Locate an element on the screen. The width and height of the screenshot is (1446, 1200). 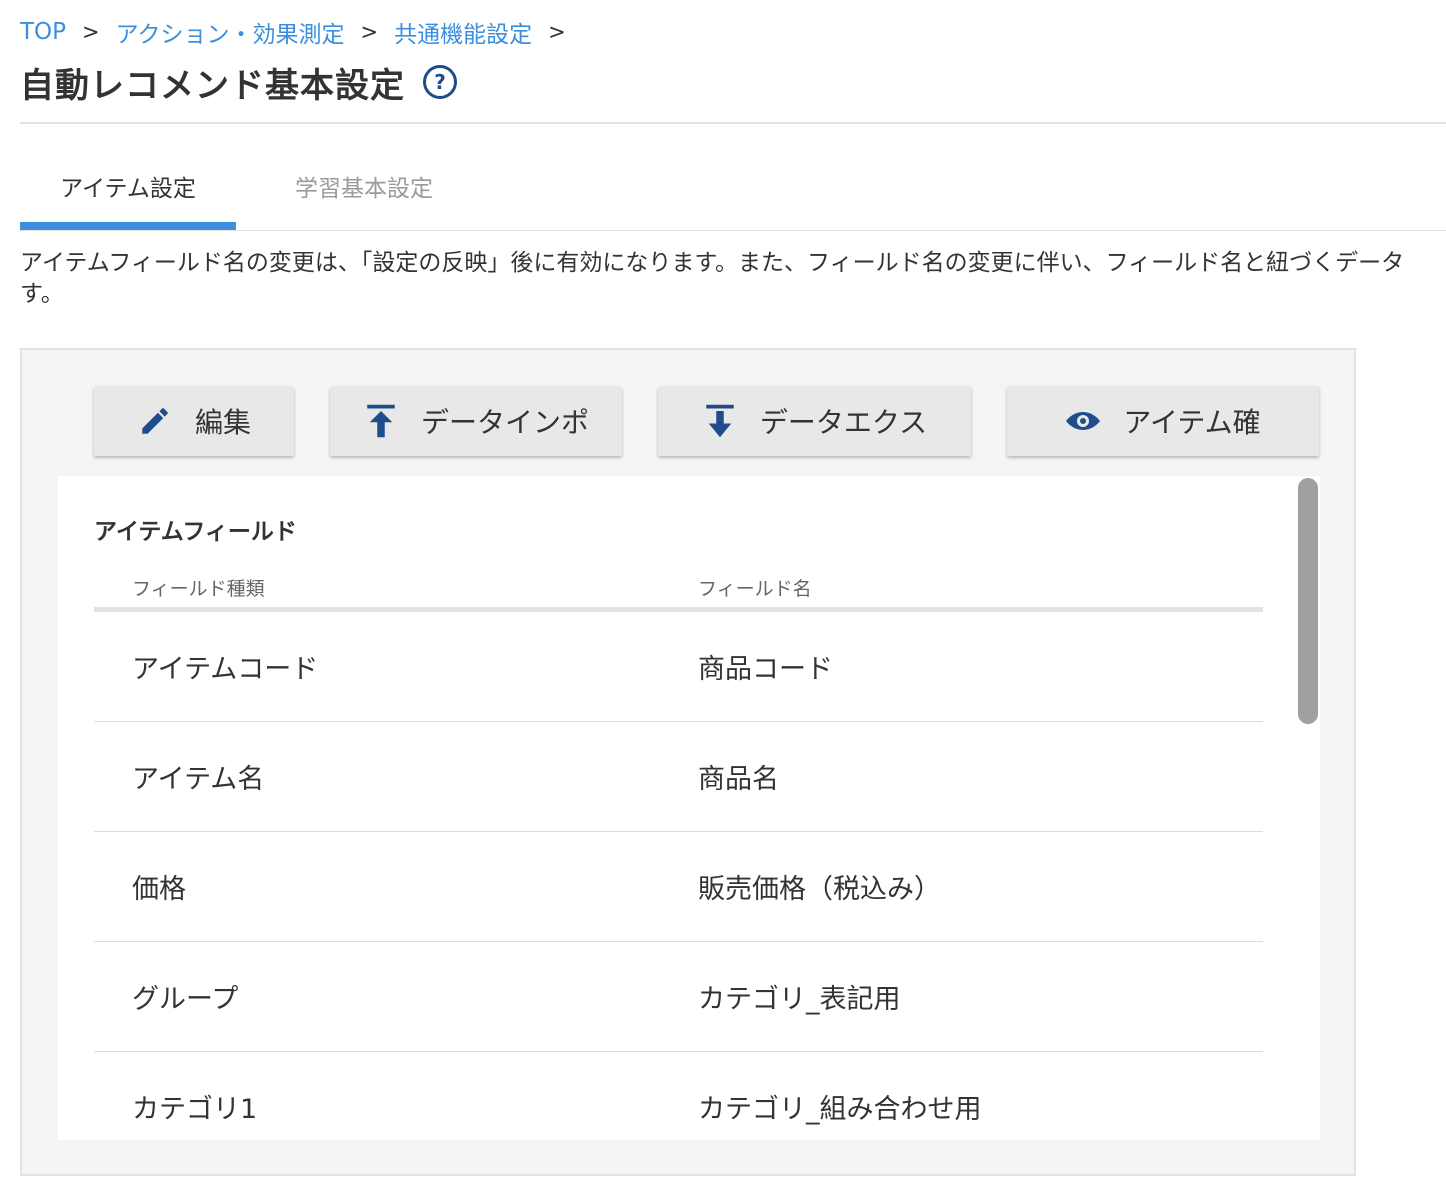
edit-button-label: 編集 is located at coordinates (222, 422).